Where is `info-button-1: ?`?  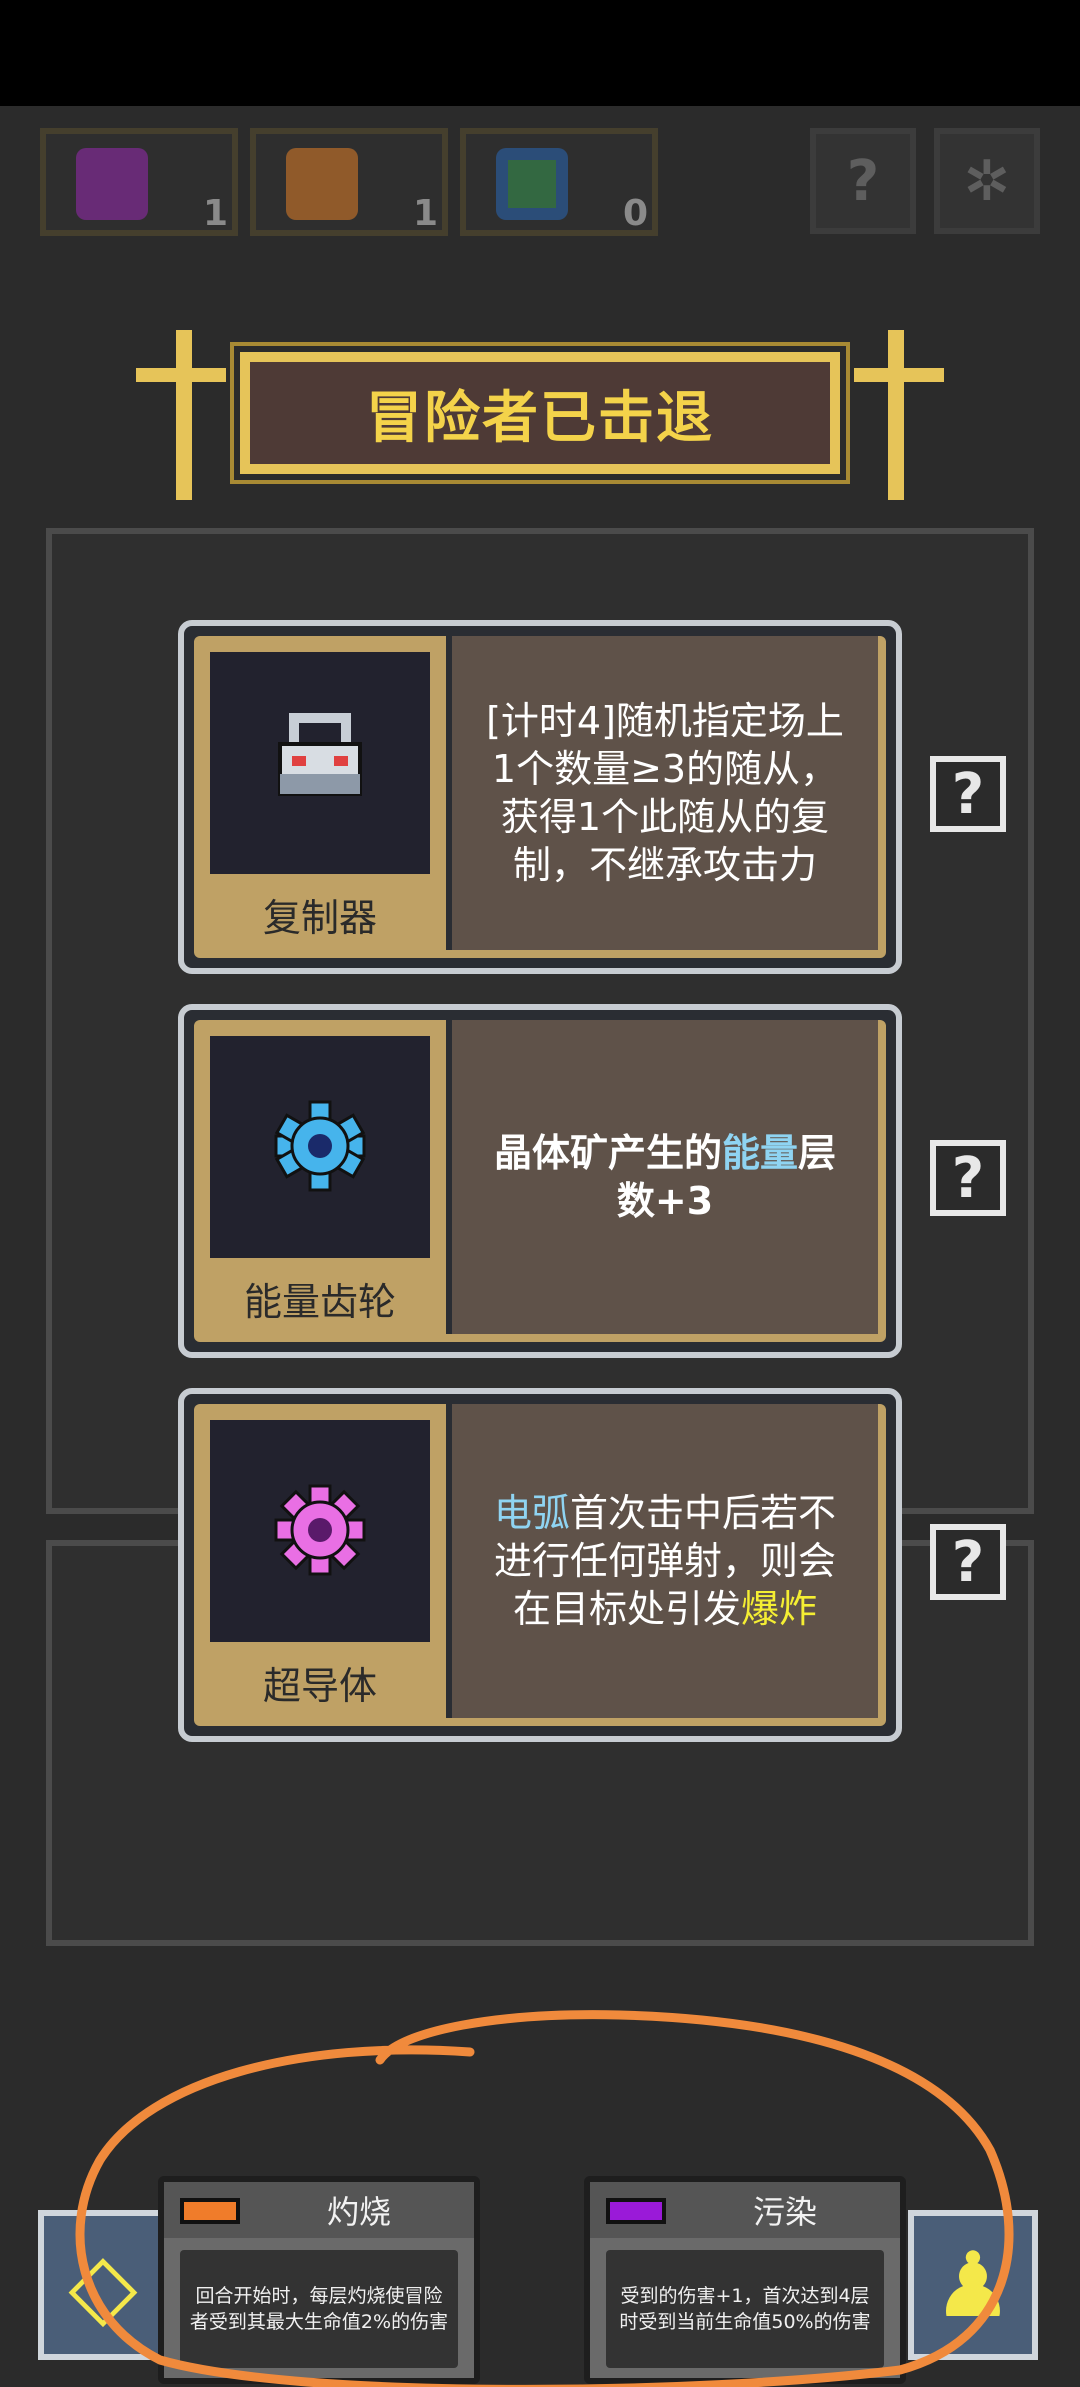
info-button-1: ? is located at coordinates (968, 794).